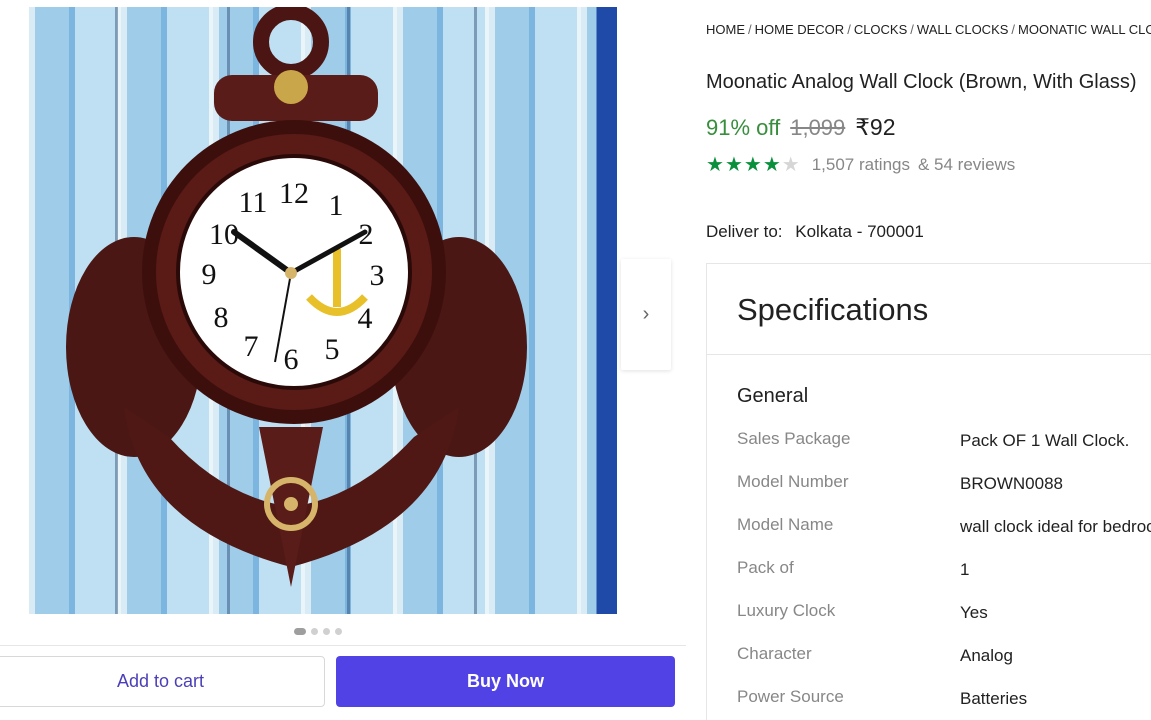 This screenshot has width=1151, height=720. I want to click on spec-value: Yes, so click(974, 612).